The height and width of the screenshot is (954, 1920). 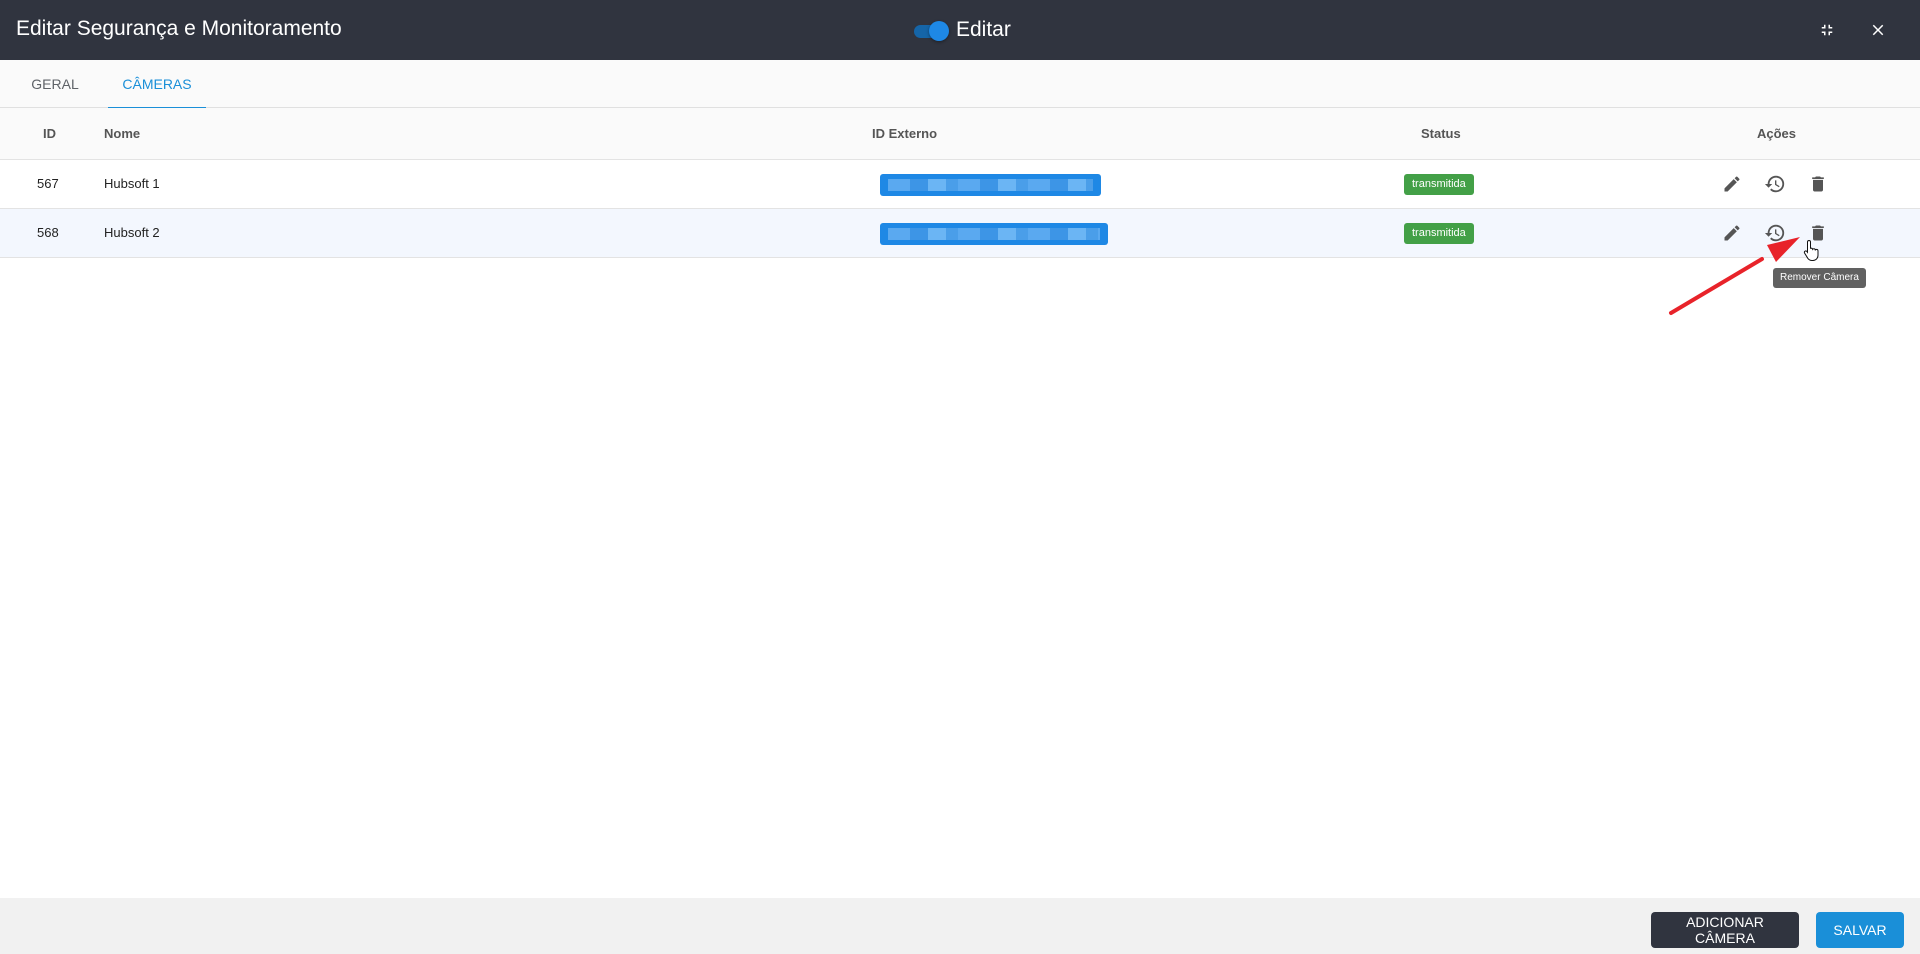 I want to click on edit-toggle: Editar, so click(x=961, y=30).